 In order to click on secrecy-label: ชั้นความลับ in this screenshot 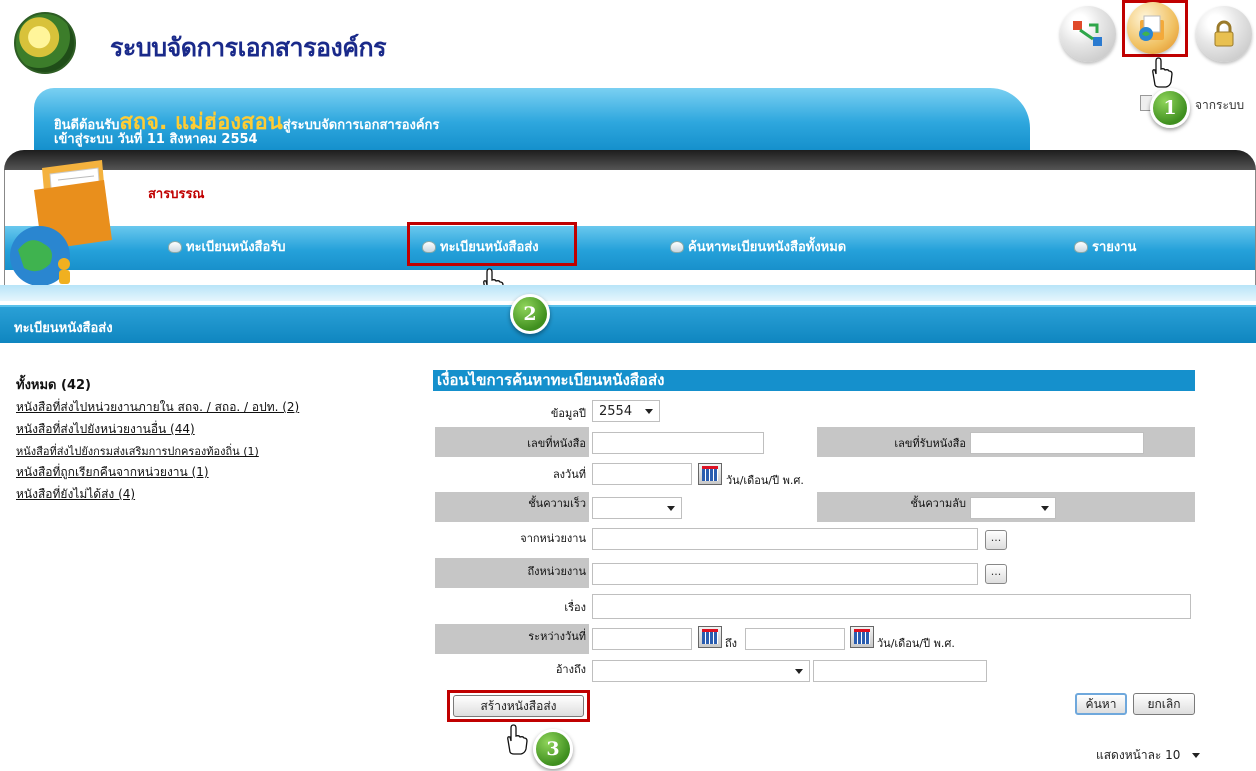, I will do `click(938, 503)`.